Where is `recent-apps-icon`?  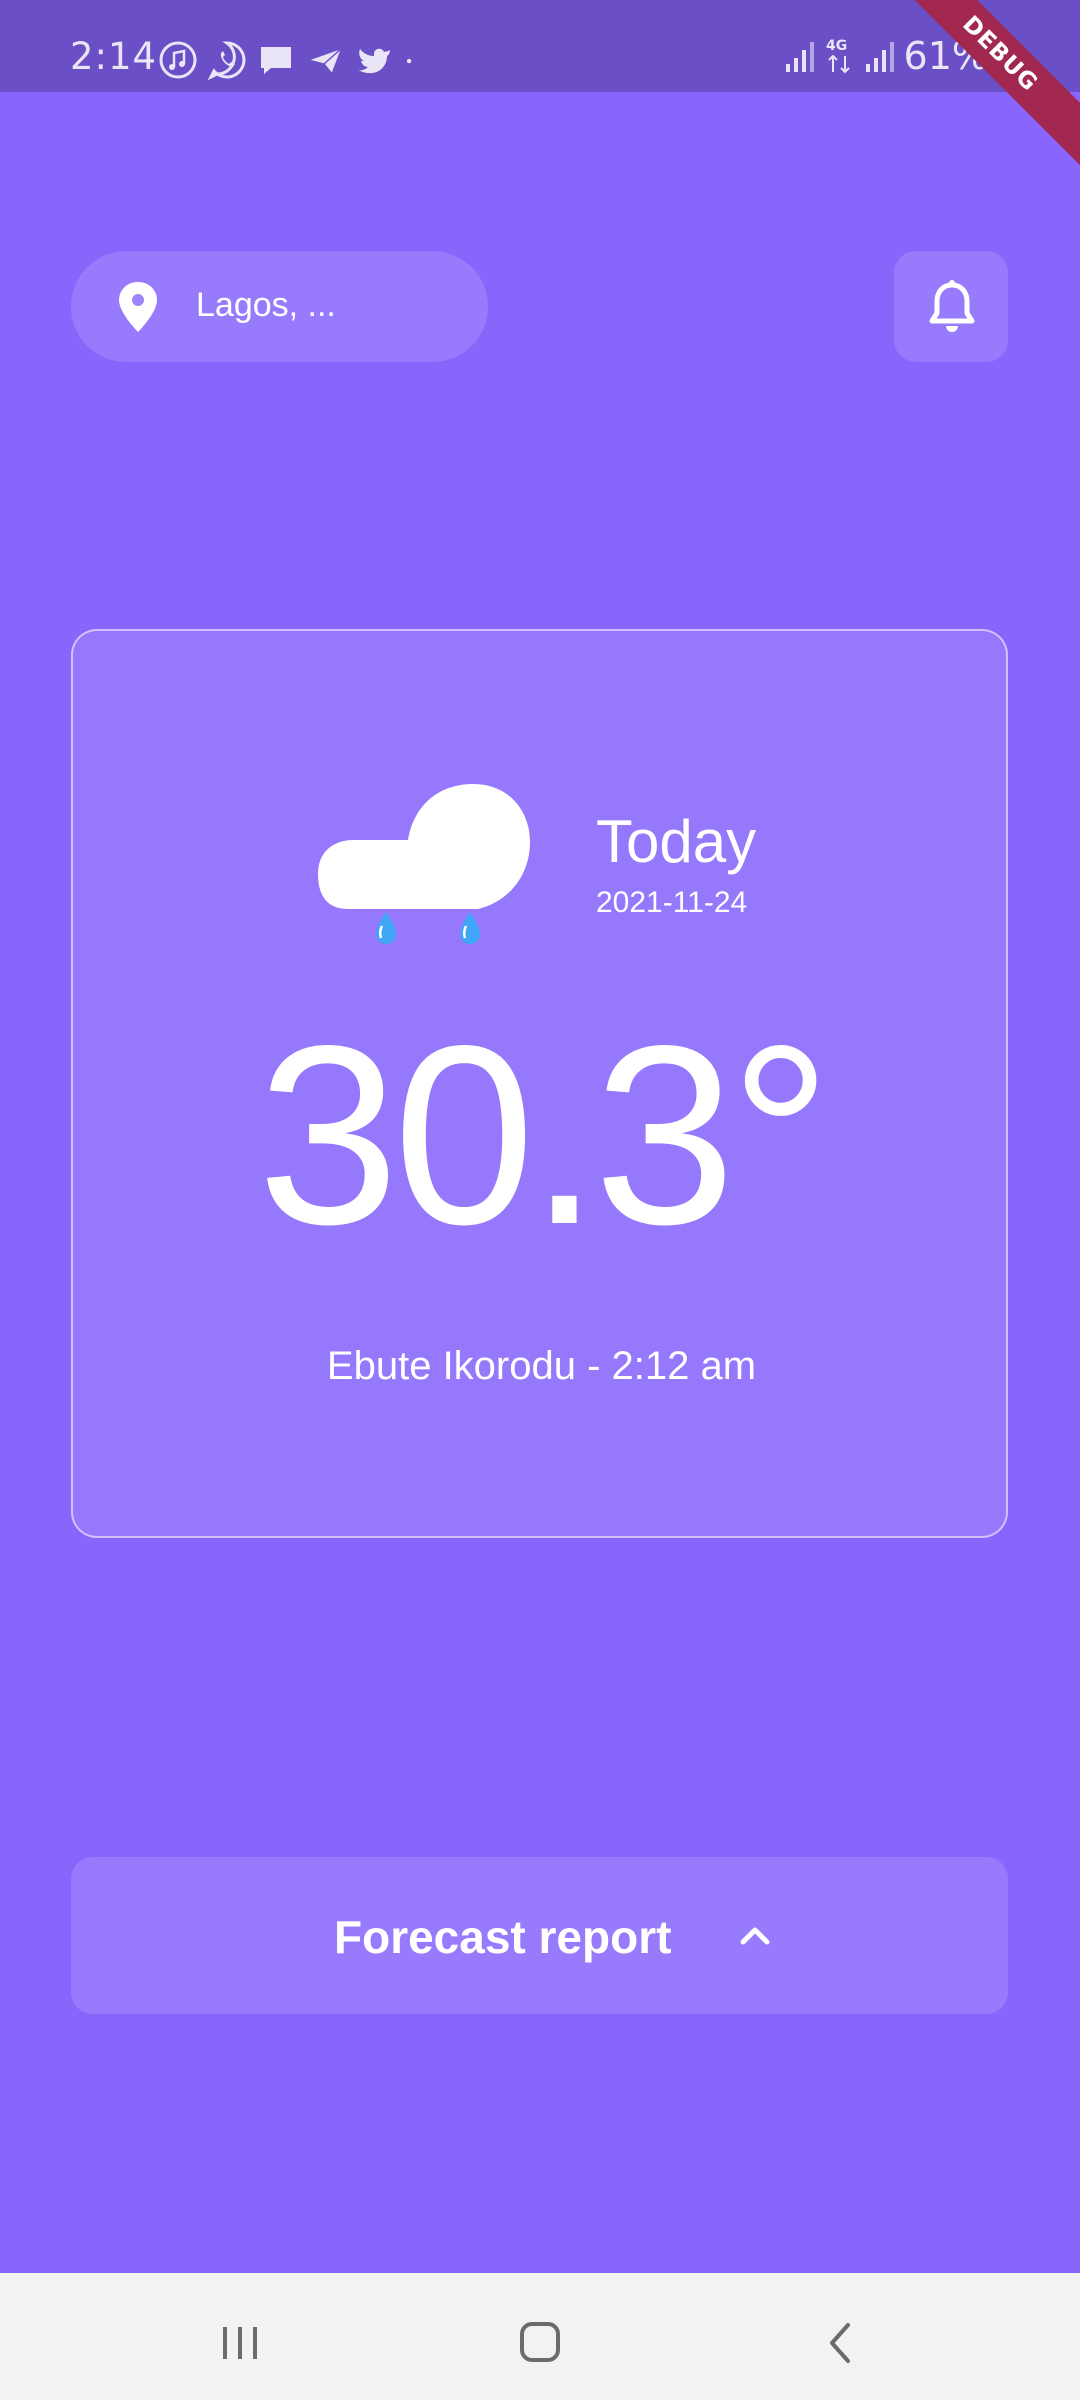
recent-apps-icon is located at coordinates (240, 2343).